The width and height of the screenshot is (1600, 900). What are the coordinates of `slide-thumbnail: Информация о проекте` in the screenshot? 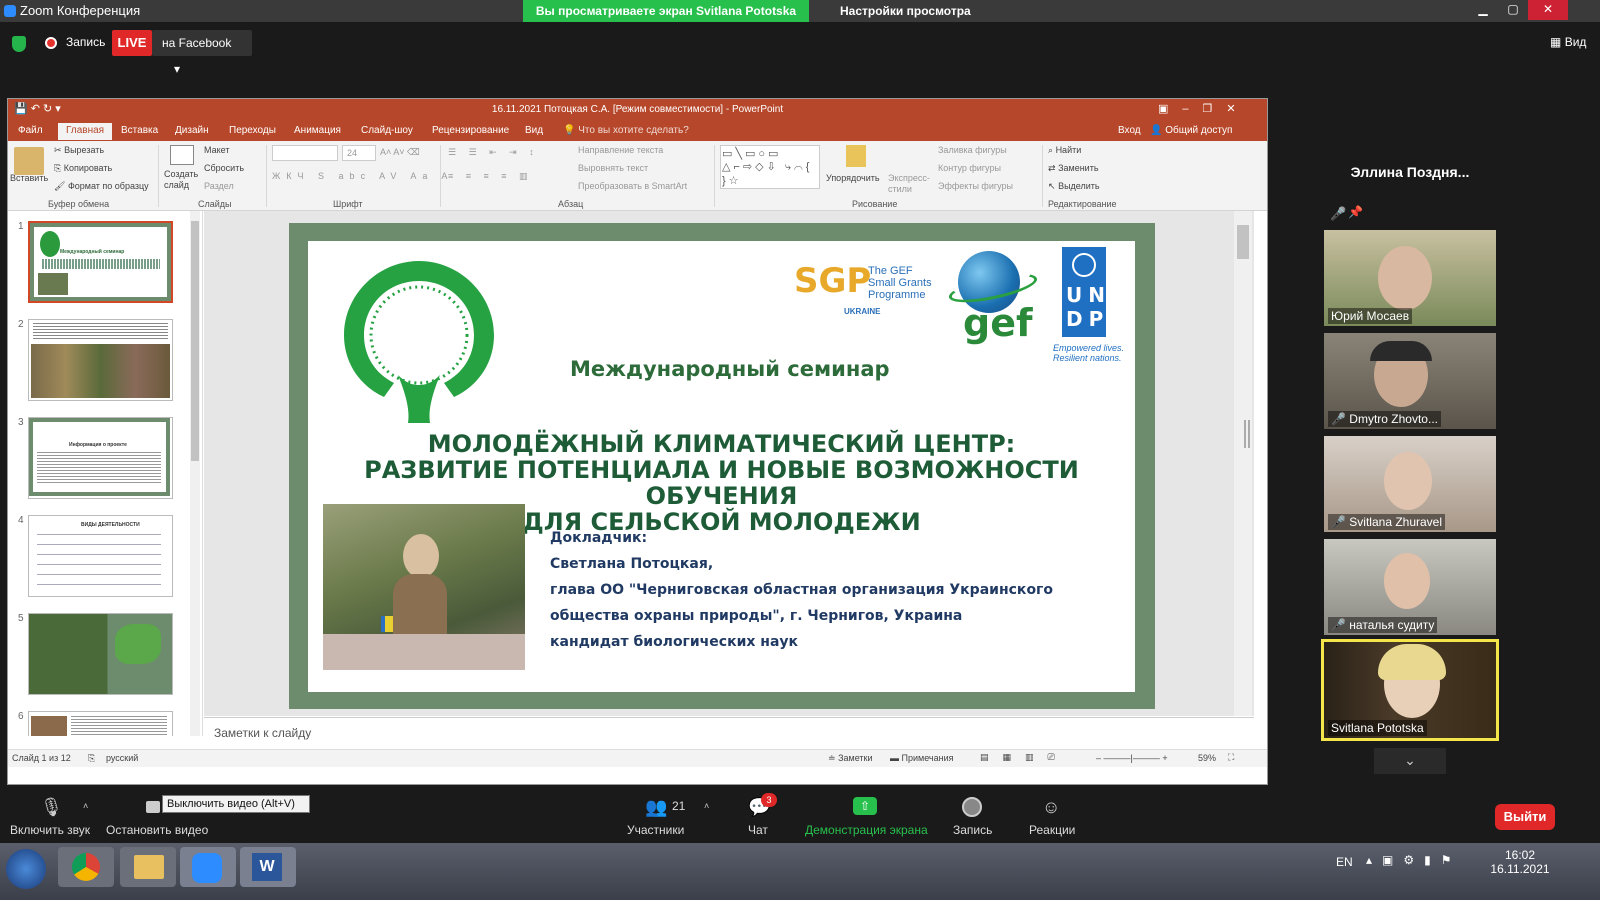 It's located at (100, 458).